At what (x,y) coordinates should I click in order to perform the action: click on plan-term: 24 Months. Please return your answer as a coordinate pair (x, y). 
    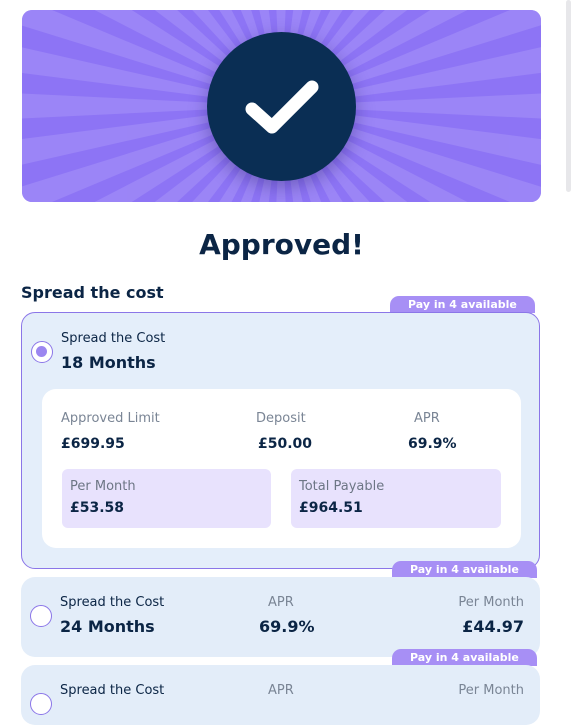
    Looking at the image, I should click on (107, 626).